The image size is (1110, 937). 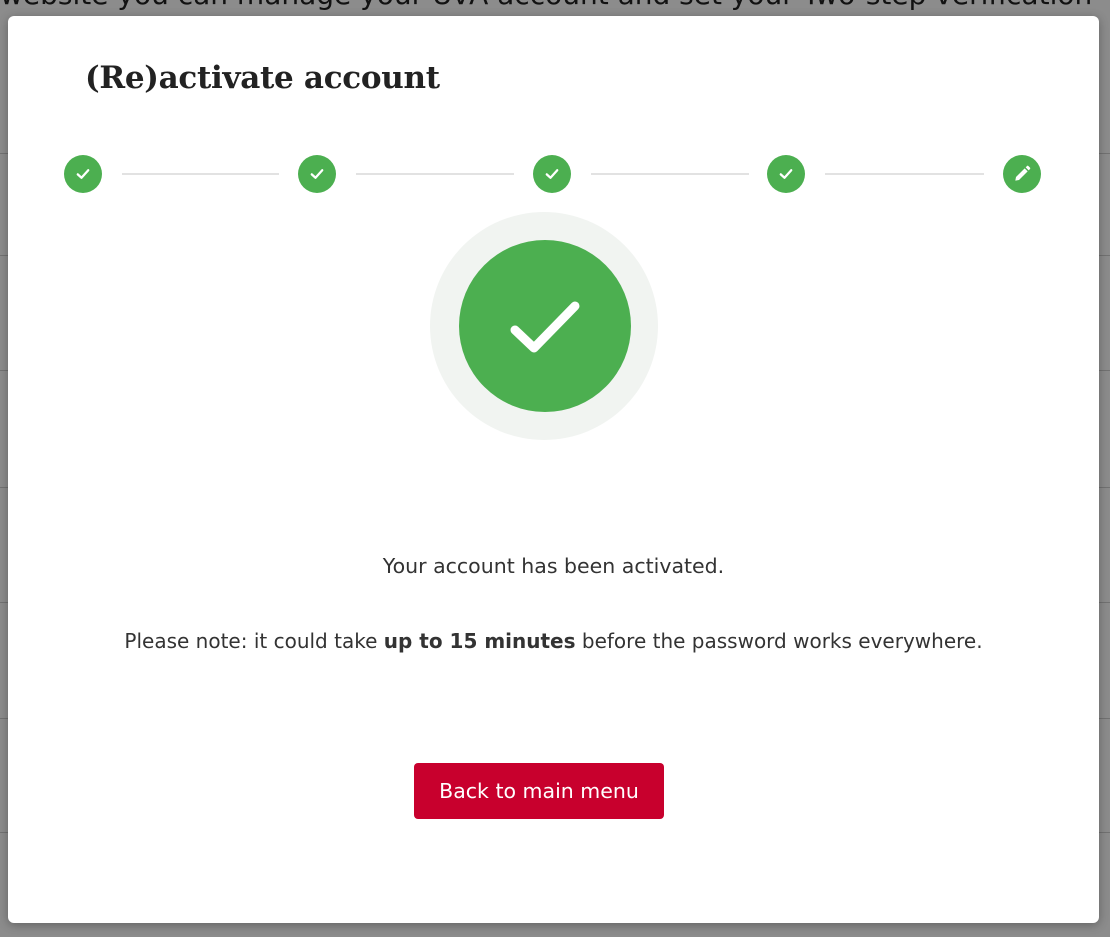 What do you see at coordinates (539, 791) in the screenshot?
I see `back-to-main-menu-button: Back to main menu` at bounding box center [539, 791].